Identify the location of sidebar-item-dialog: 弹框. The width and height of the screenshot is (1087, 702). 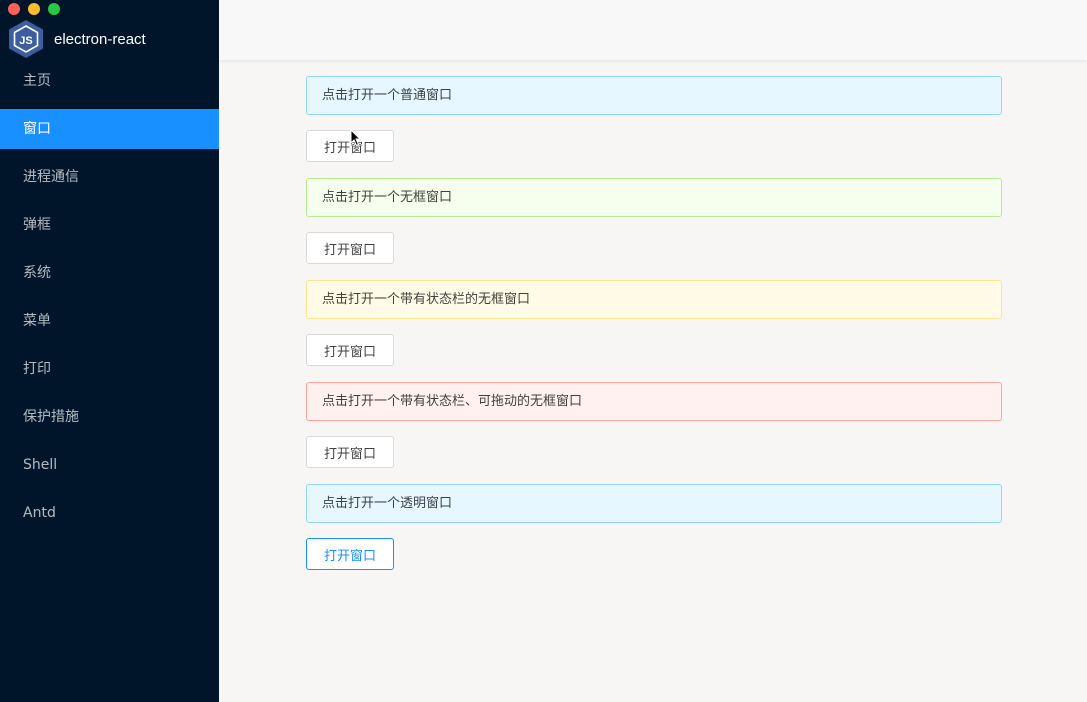
(109, 225).